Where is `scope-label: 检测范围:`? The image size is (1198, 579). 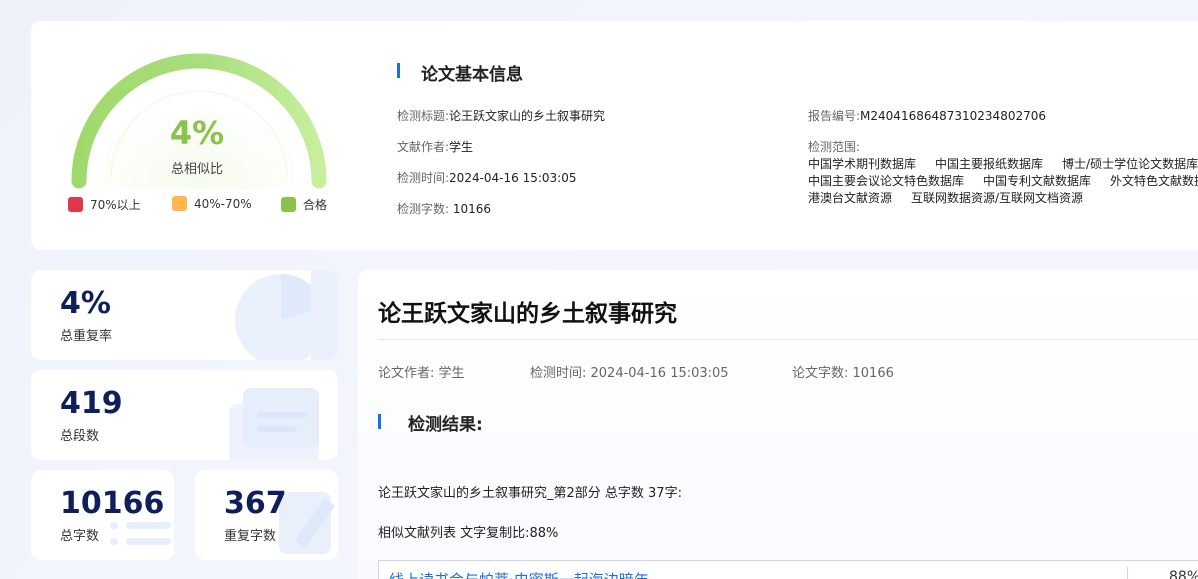 scope-label: 检测范围: is located at coordinates (834, 147).